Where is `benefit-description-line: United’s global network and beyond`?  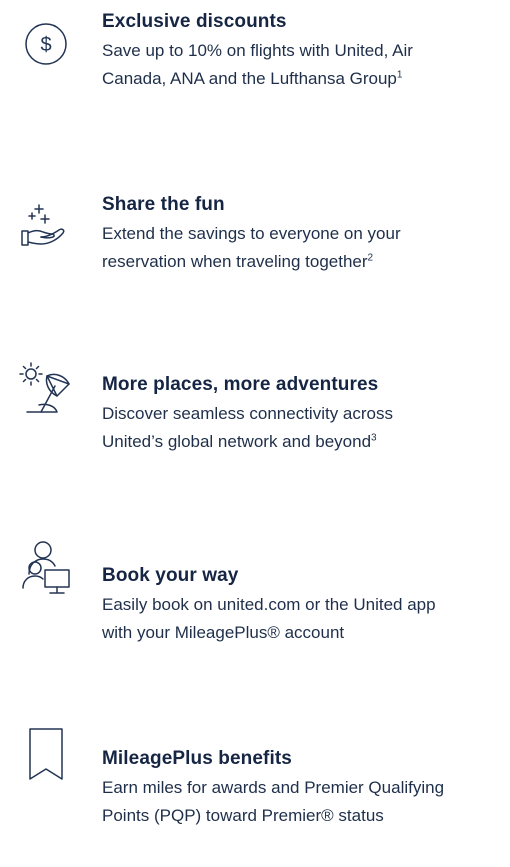
benefit-description-line: United’s global network and beyond is located at coordinates (237, 441).